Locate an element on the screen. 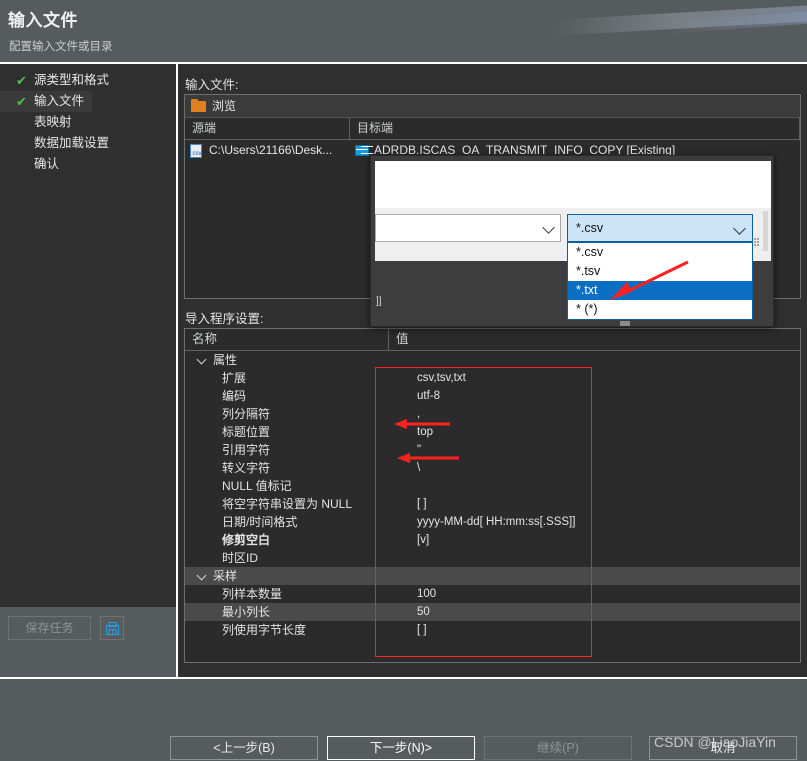 Image resolution: width=807 pixels, height=761 pixels. input-files-label: 输入文件: is located at coordinates (212, 85).